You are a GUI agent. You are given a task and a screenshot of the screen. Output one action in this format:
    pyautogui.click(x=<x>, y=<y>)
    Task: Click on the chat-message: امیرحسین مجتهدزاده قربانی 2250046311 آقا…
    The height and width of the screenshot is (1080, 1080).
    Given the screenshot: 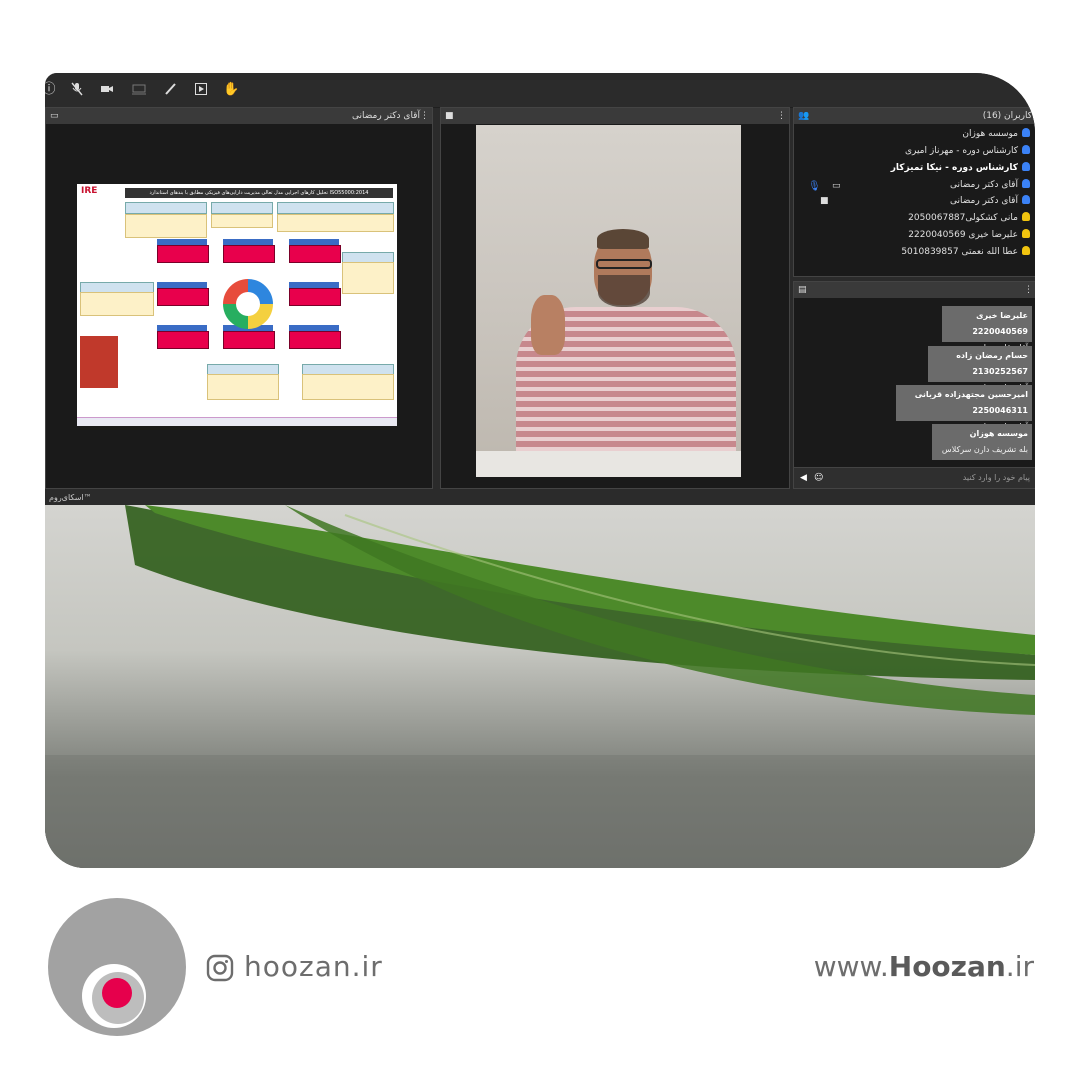 What is the action you would take?
    pyautogui.click(x=964, y=408)
    